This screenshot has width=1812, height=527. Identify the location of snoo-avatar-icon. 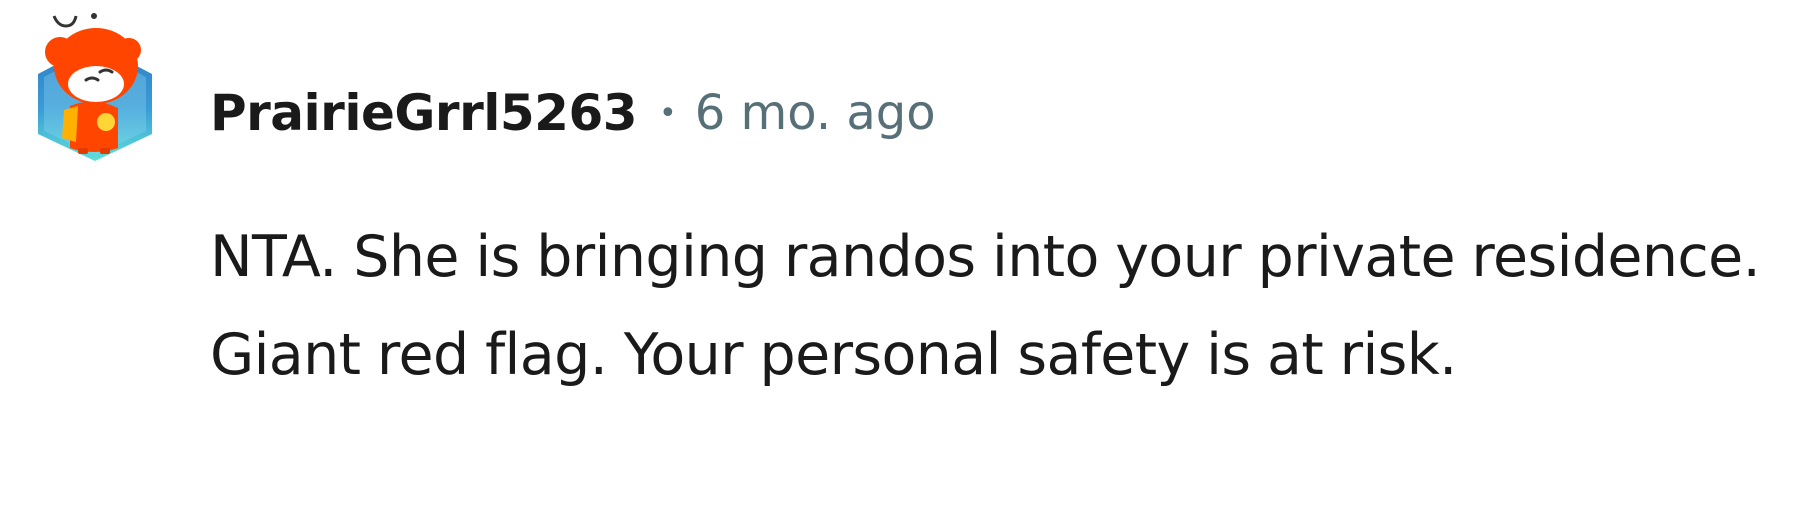
(95, 87).